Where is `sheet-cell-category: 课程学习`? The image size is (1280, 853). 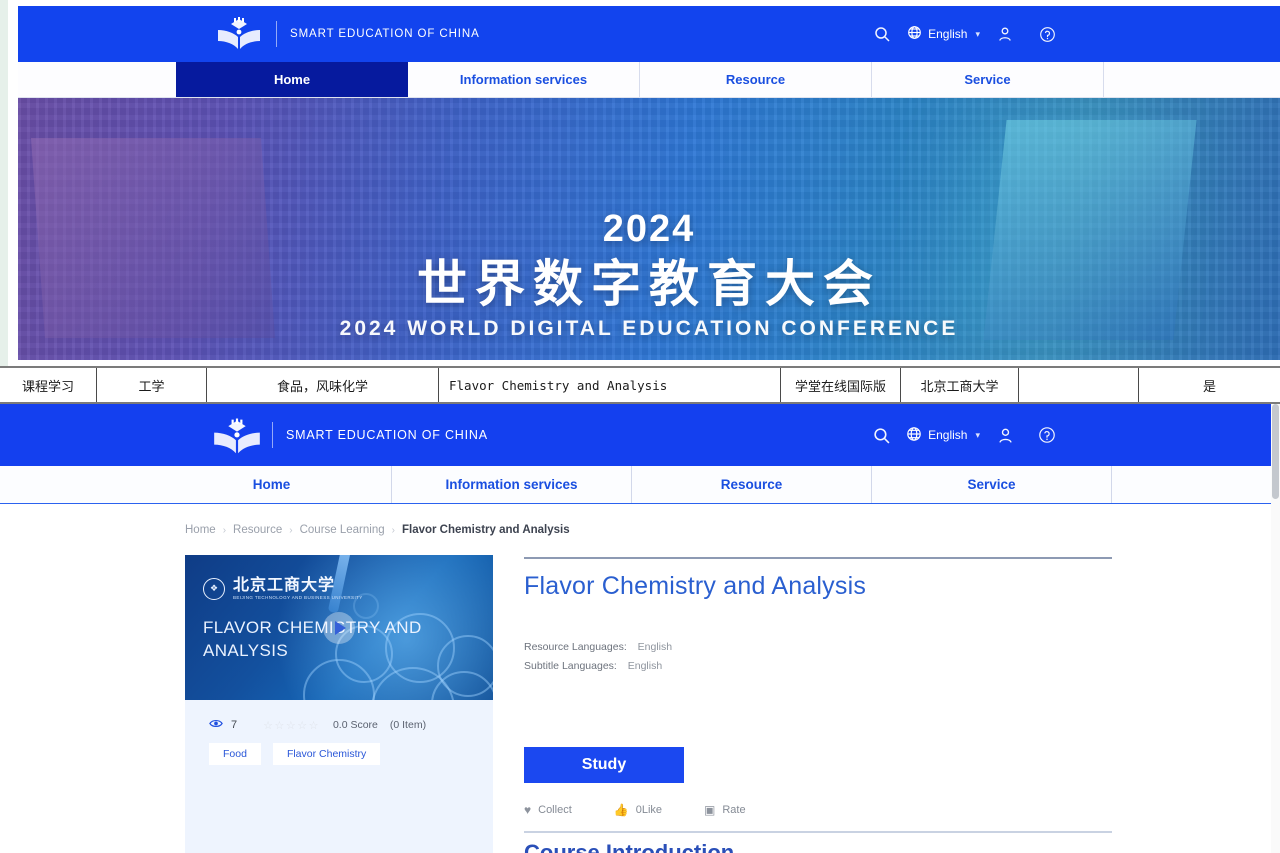
sheet-cell-category: 课程学习 is located at coordinates (48, 385).